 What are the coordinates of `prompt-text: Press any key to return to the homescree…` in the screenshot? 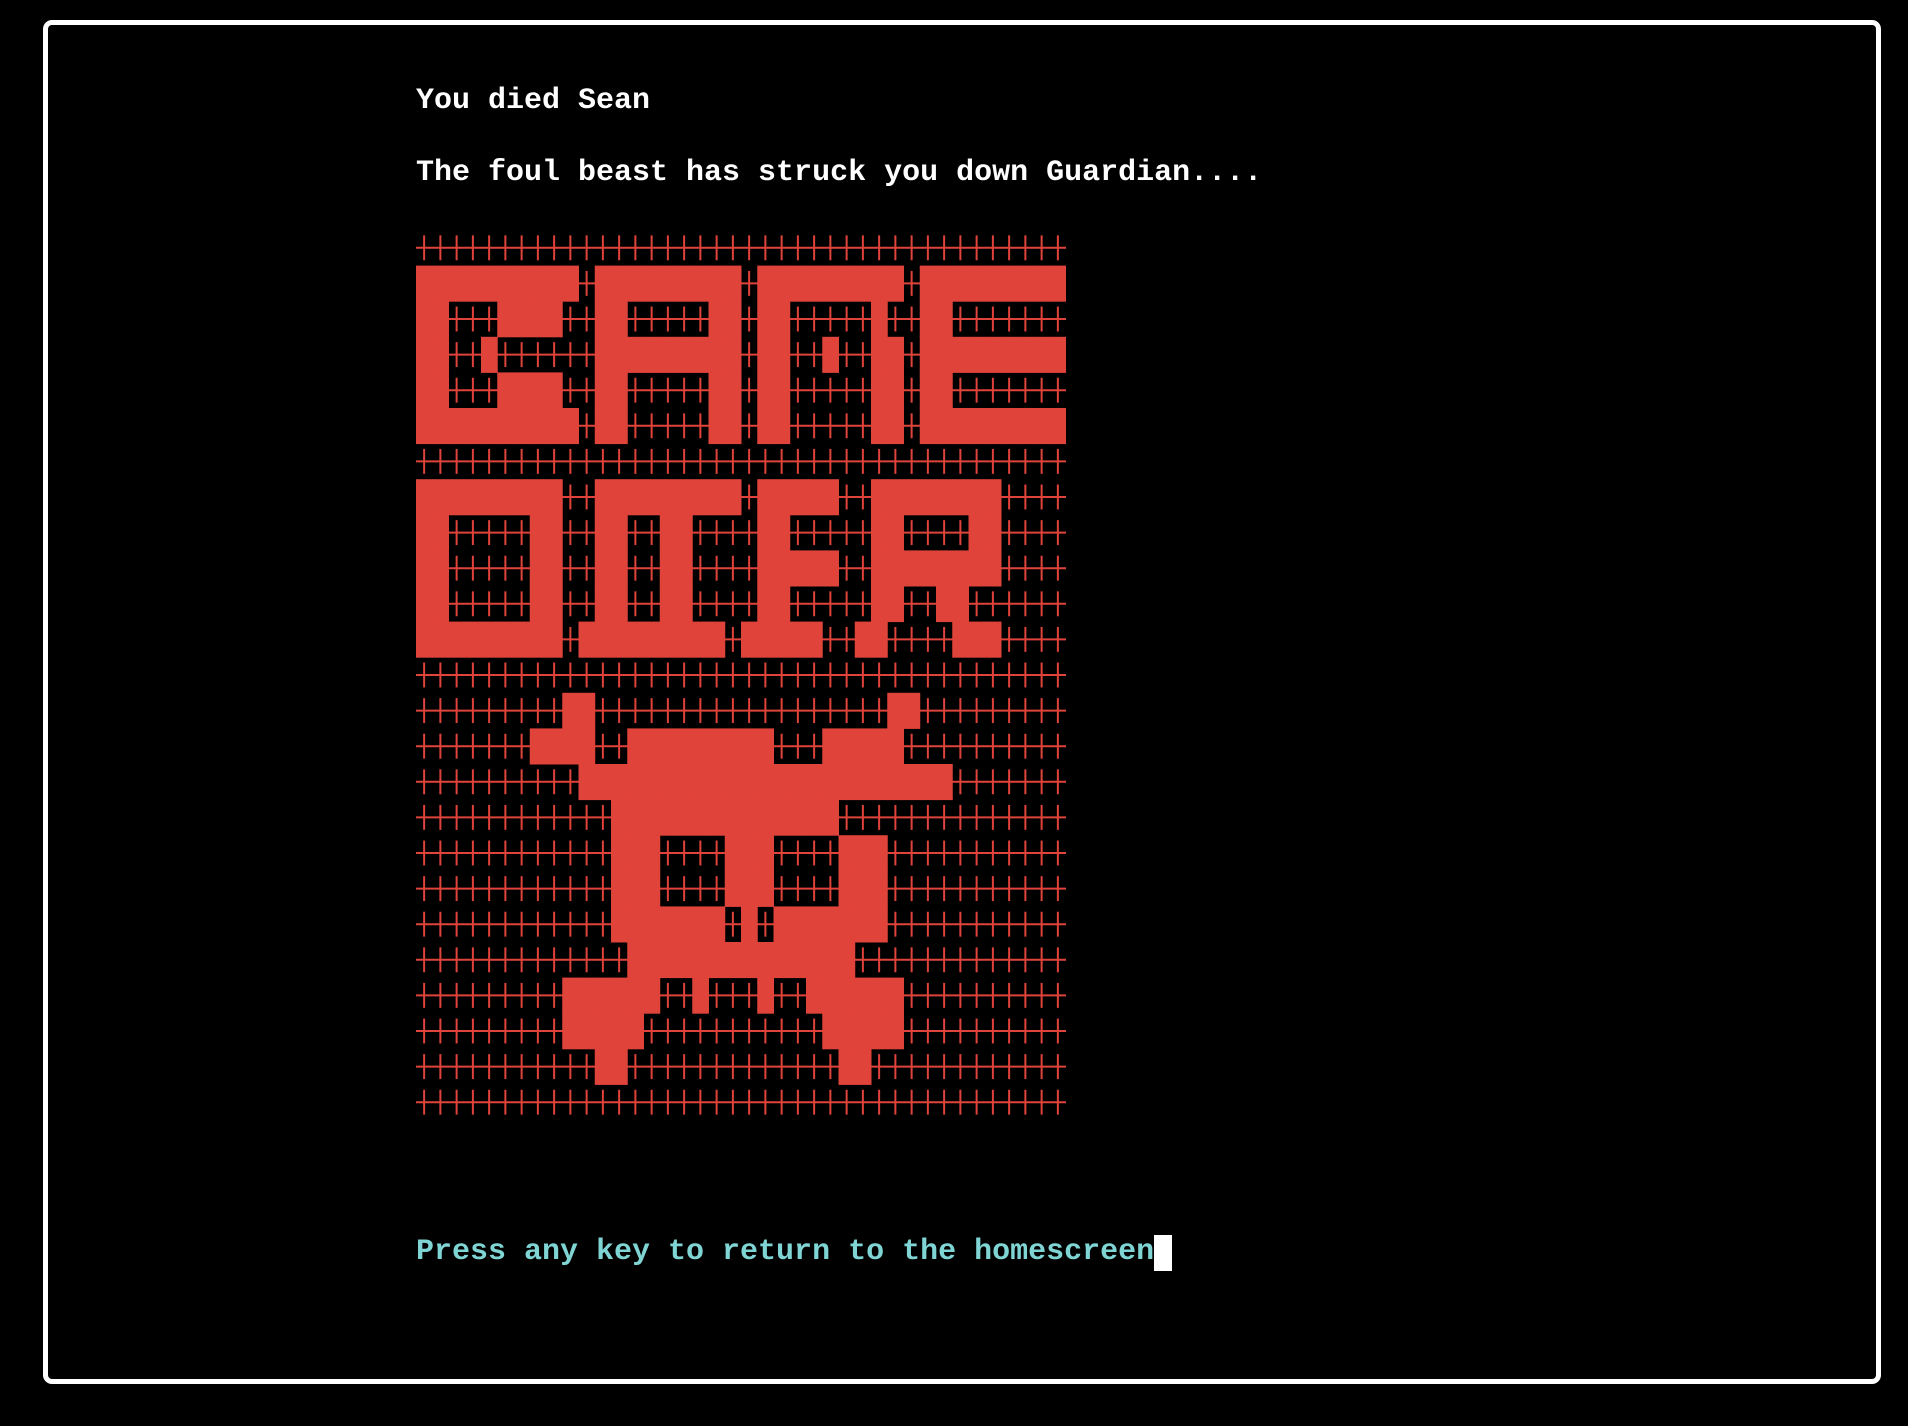 It's located at (785, 1252).